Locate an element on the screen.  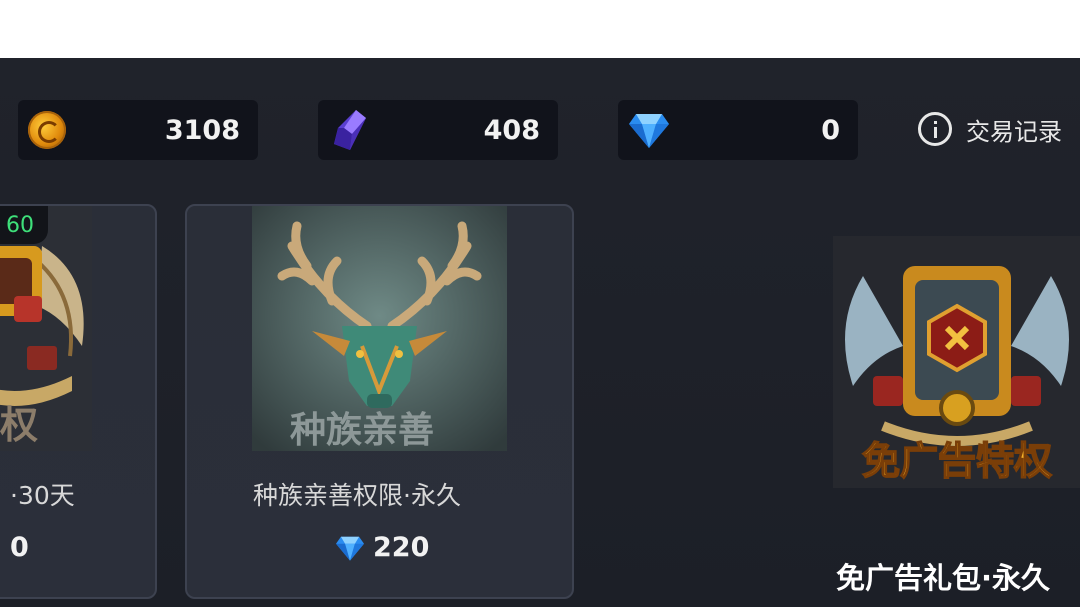
diamond-value: 0 is located at coordinates (830, 130).